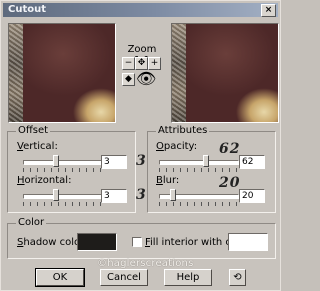  I want to click on opacity-value-field: 62, so click(252, 162).